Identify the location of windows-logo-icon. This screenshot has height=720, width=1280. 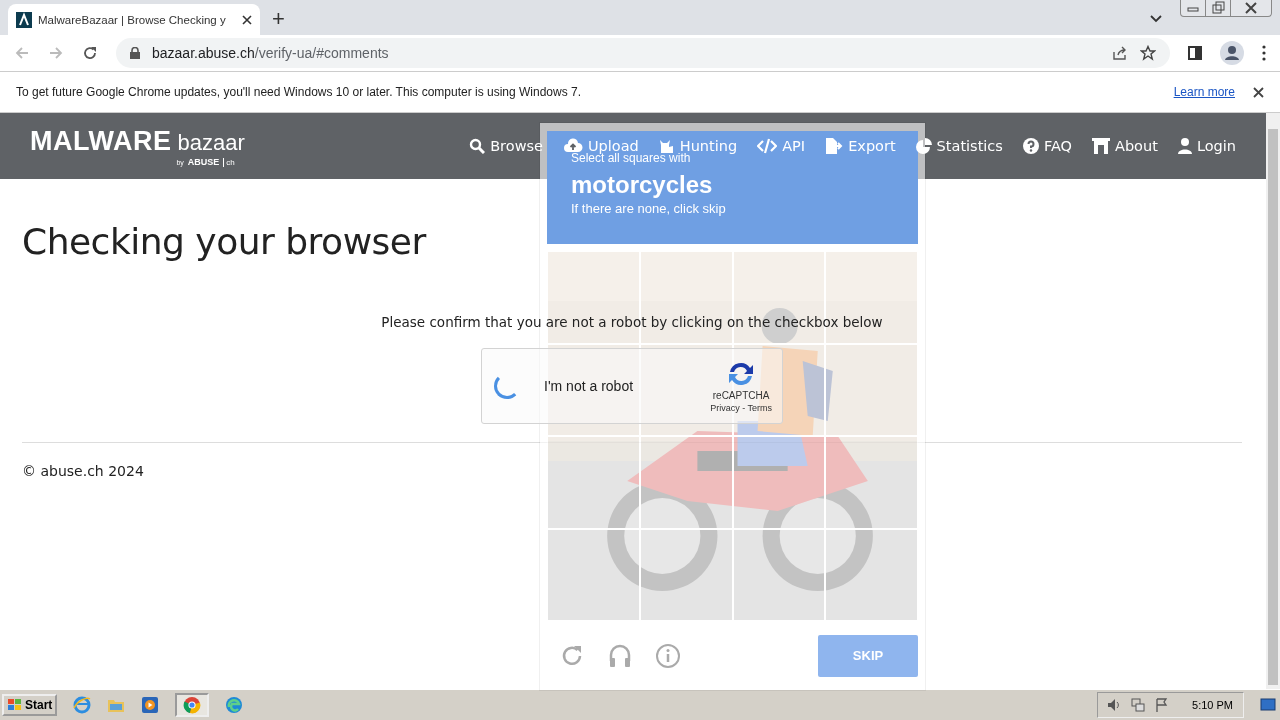
(15, 705).